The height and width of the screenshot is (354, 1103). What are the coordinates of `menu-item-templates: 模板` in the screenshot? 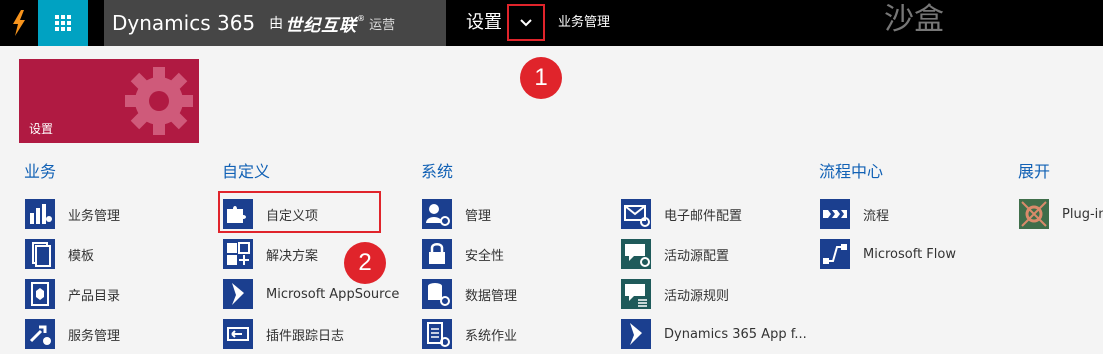 It's located at (72, 254).